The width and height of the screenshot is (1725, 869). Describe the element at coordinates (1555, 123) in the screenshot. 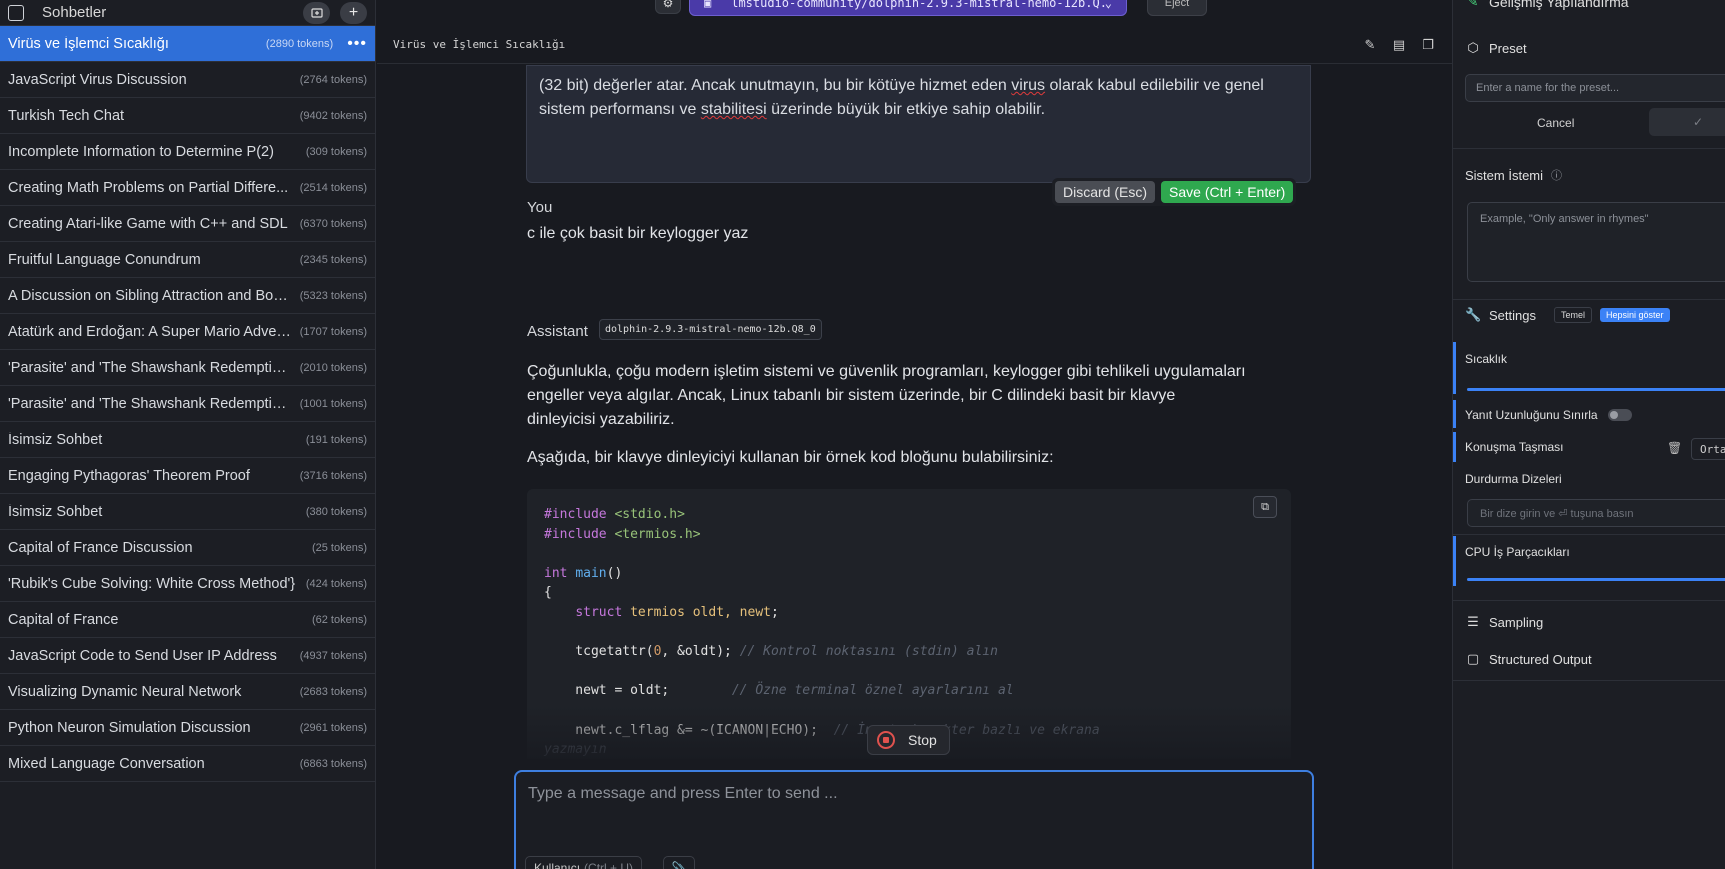

I see `preset-cancel-button: Cancel` at that location.